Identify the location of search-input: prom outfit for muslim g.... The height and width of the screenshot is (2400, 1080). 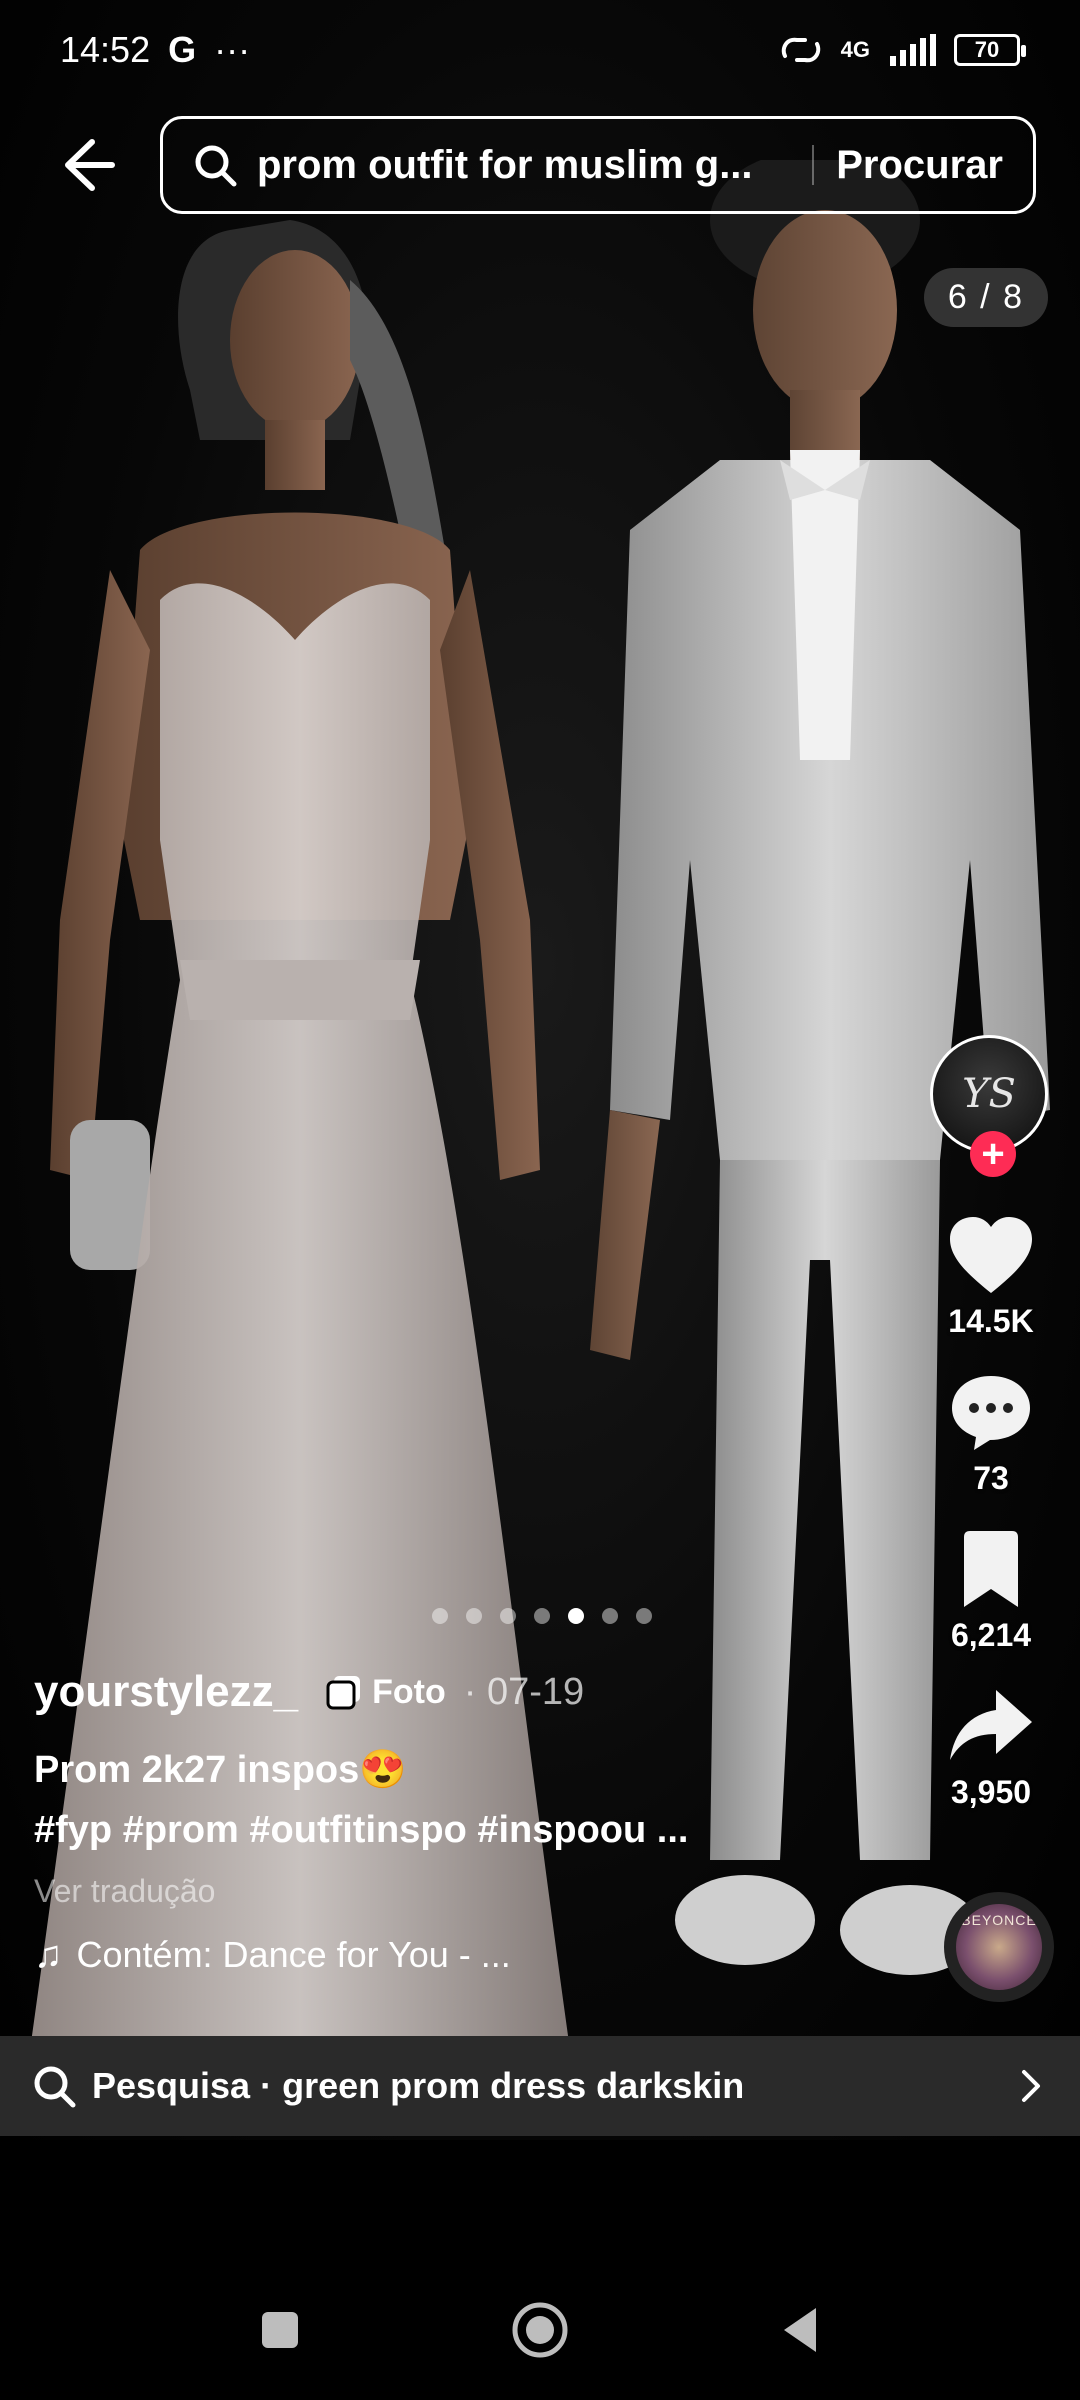
(523, 165).